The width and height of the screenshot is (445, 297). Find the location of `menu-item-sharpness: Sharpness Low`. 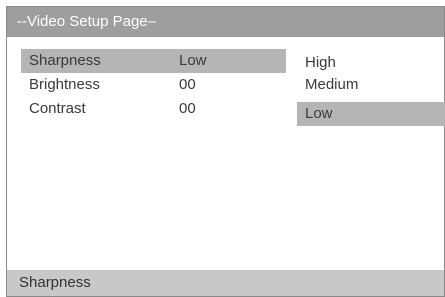

menu-item-sharpness: Sharpness Low is located at coordinates (153, 61).